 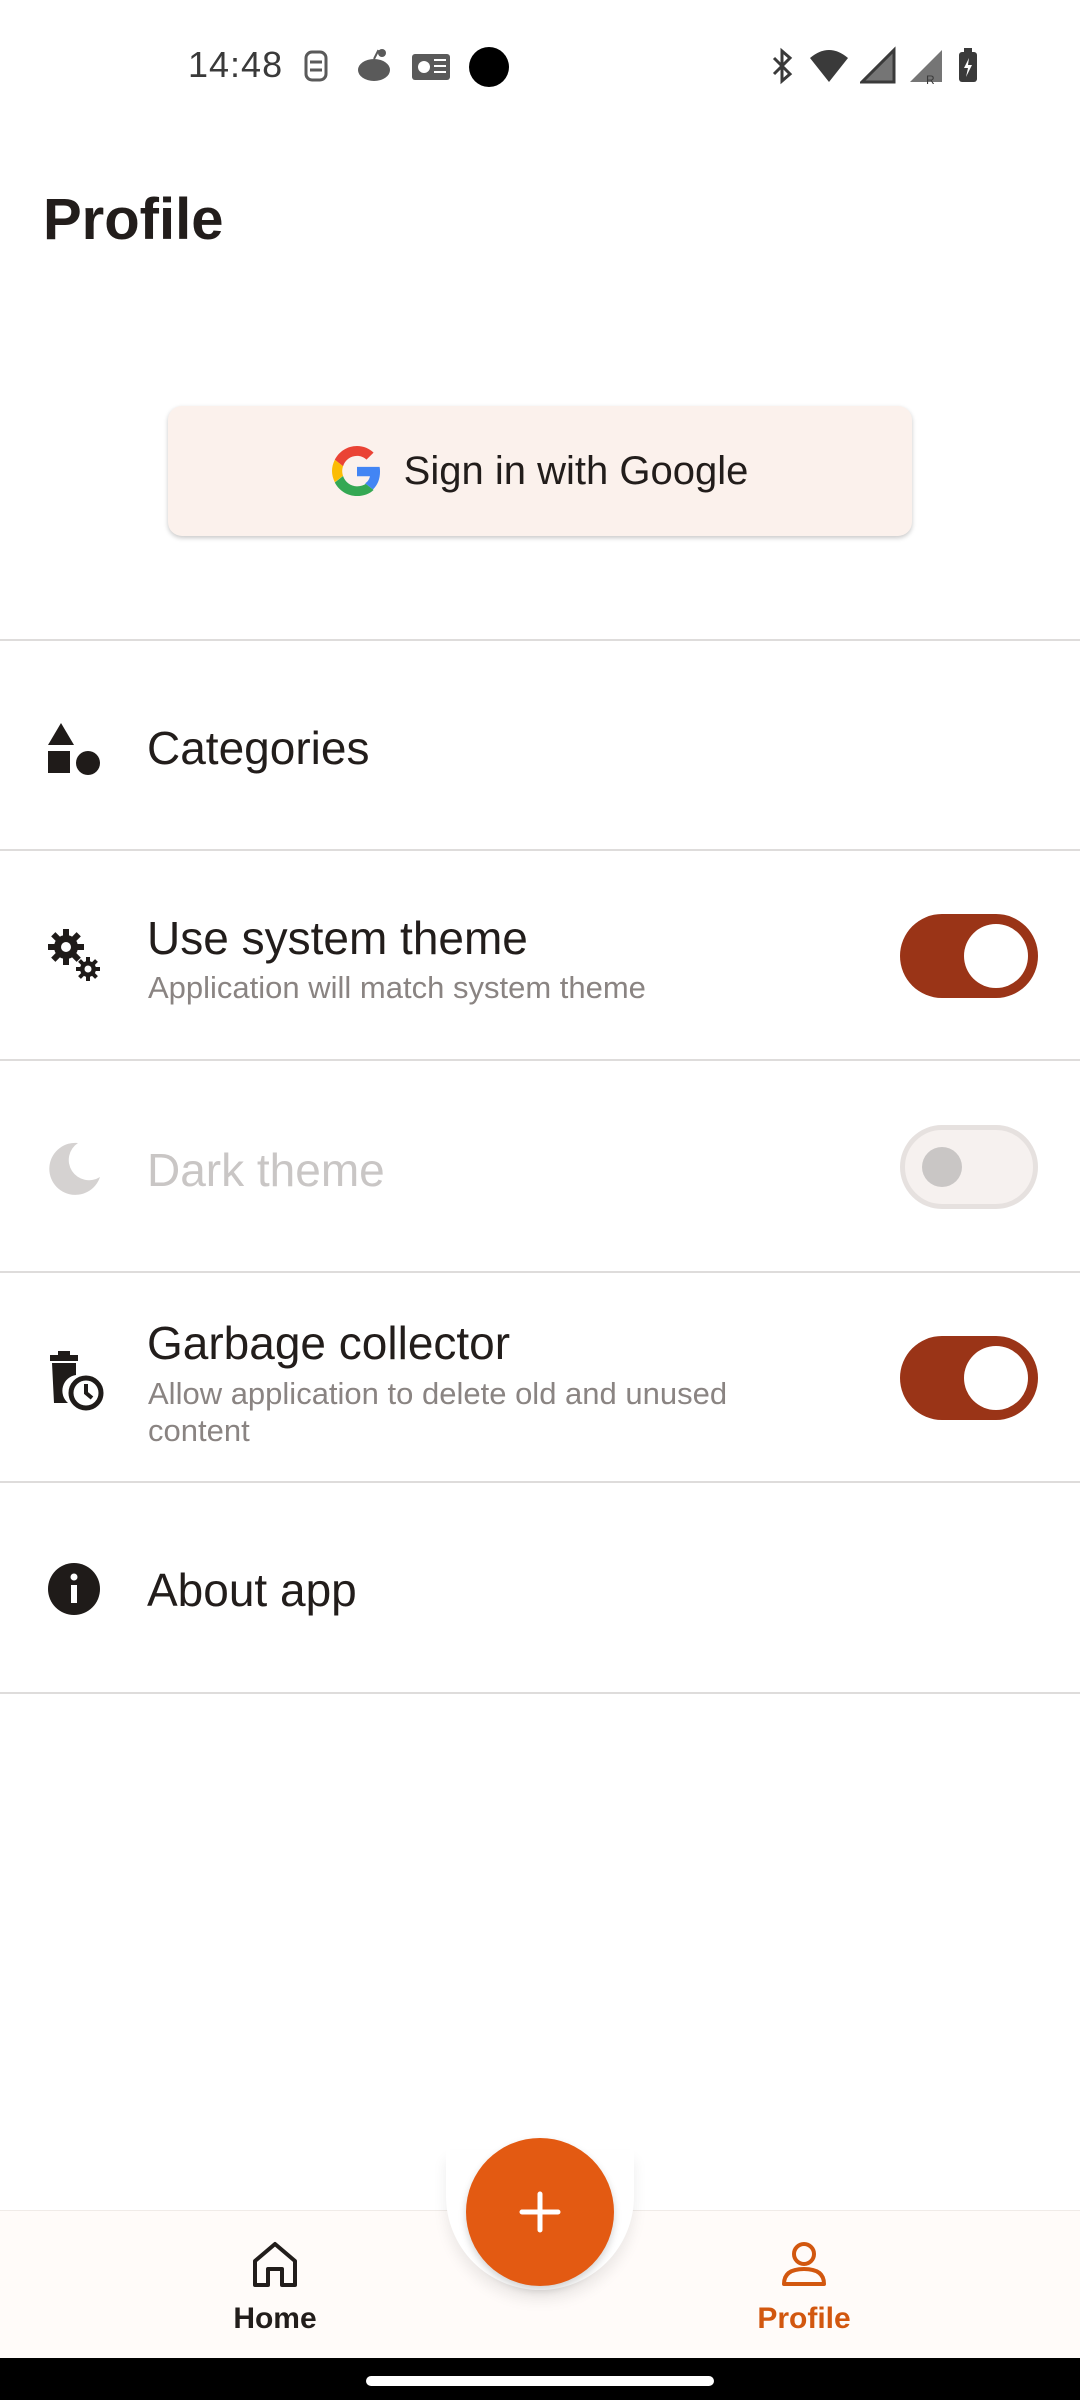 I want to click on nav-home: Home, so click(x=275, y=2286).